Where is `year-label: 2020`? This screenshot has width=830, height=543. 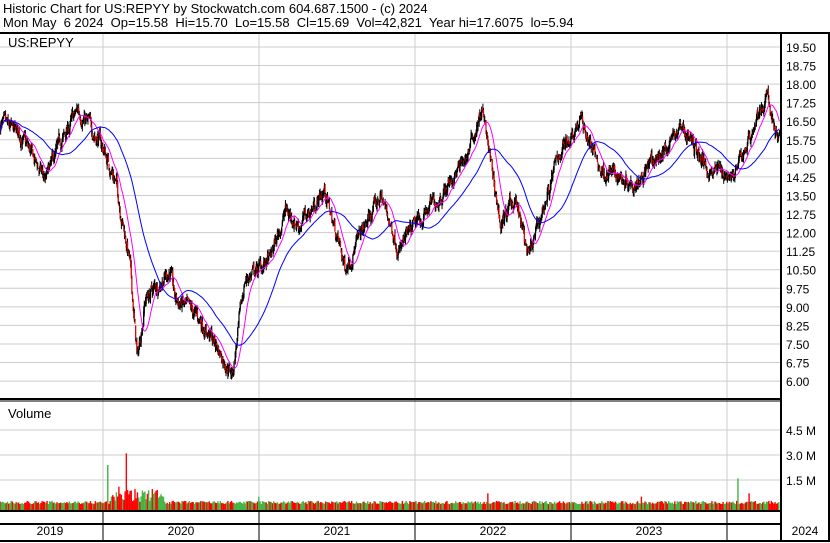
year-label: 2020 is located at coordinates (181, 531).